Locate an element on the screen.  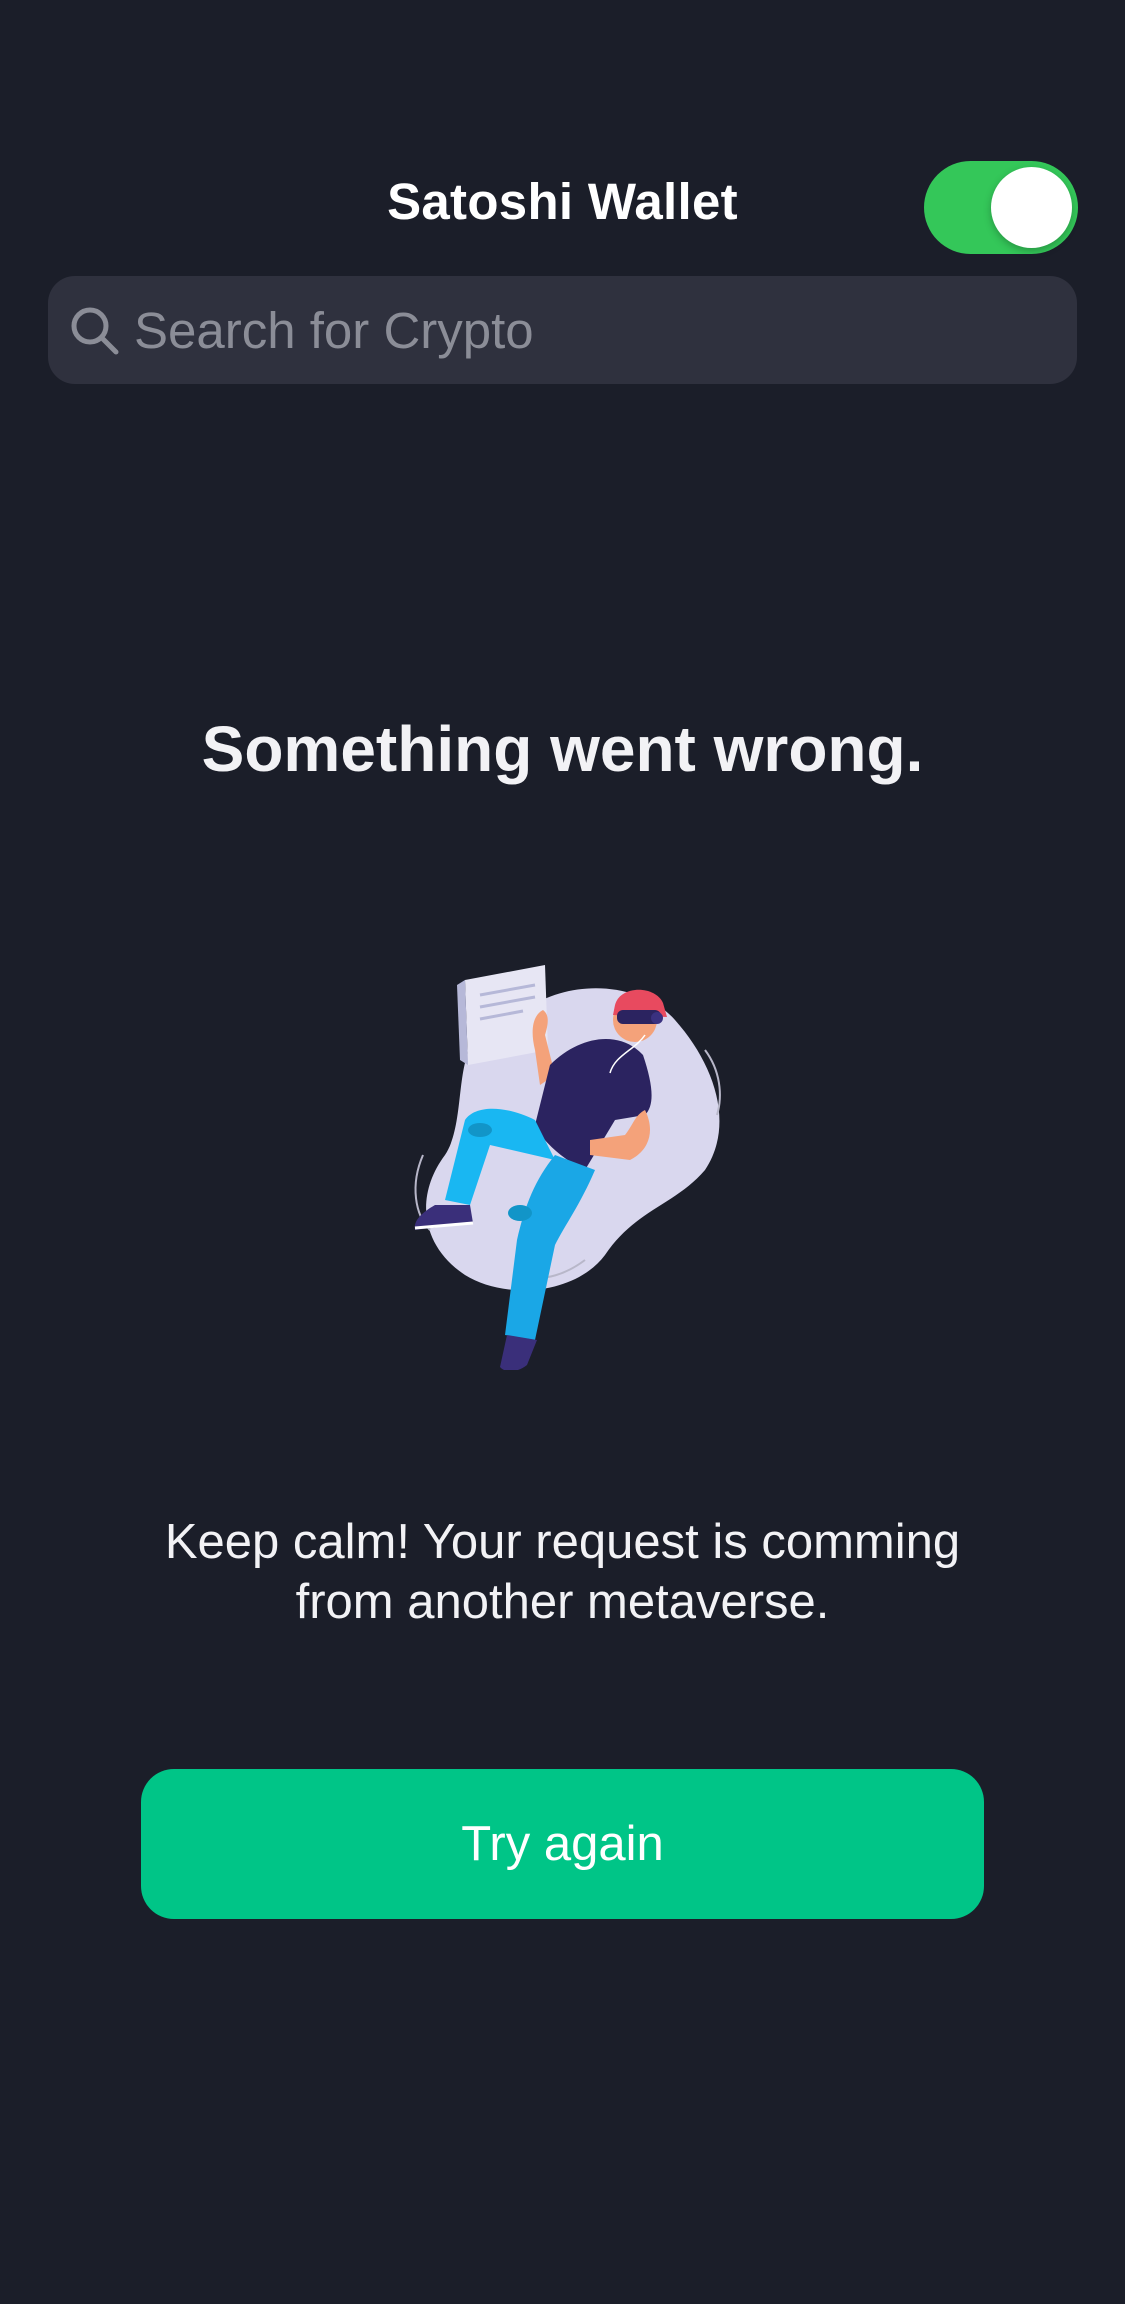
search-bar is located at coordinates (562, 330).